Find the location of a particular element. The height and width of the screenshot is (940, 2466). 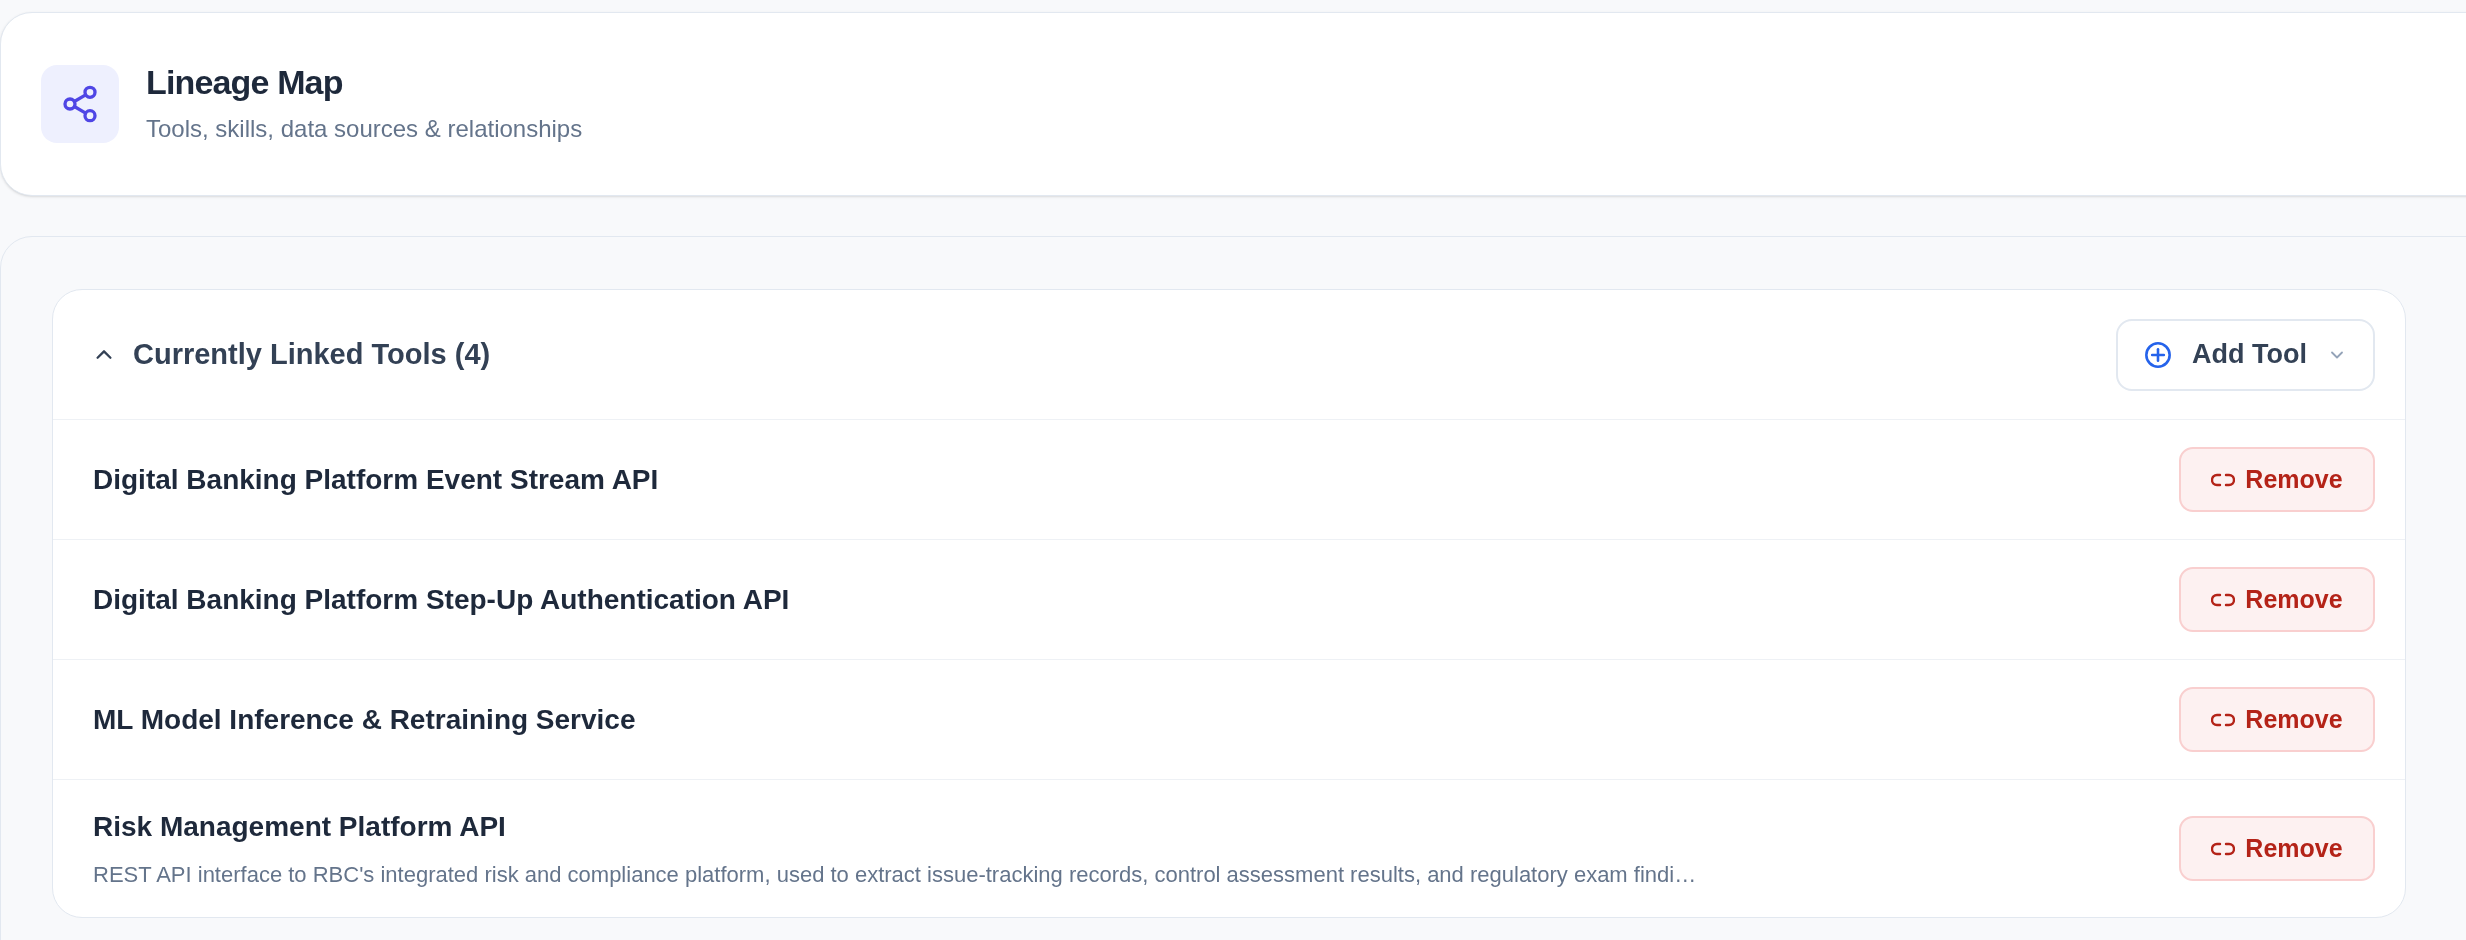

tool-name: ML Model Inference & Retraining Service is located at coordinates (364, 719).